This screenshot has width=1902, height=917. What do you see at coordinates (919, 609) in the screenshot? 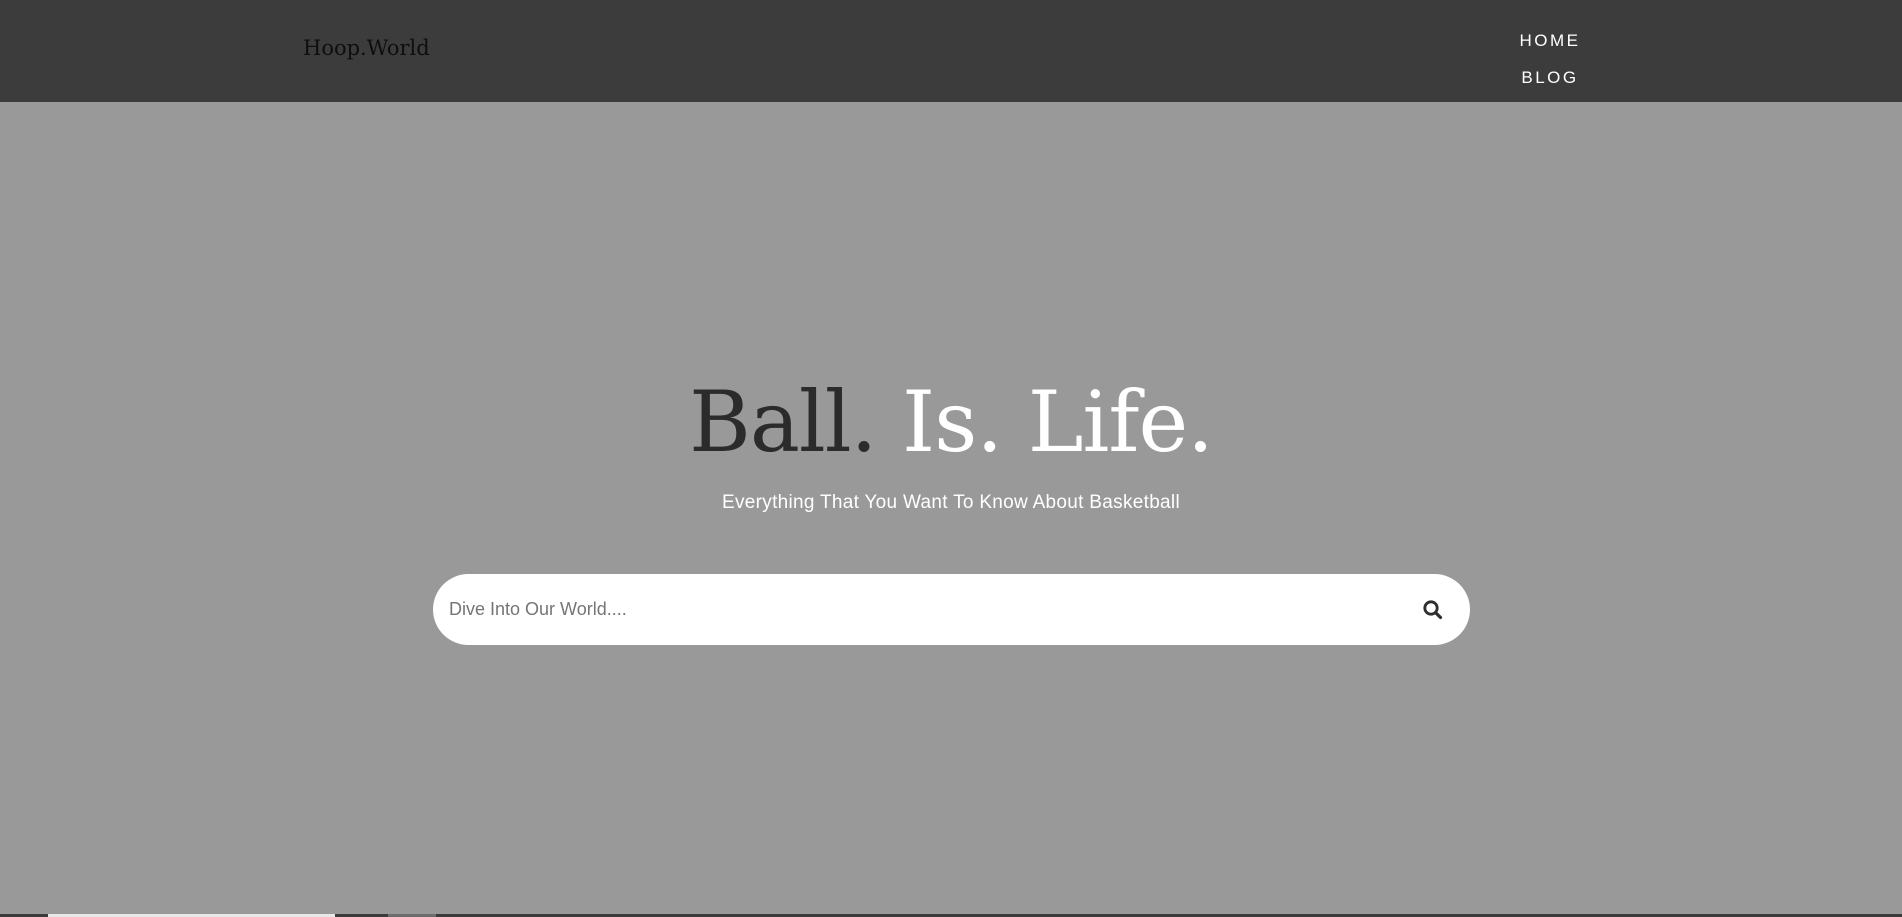
I see `search-input` at bounding box center [919, 609].